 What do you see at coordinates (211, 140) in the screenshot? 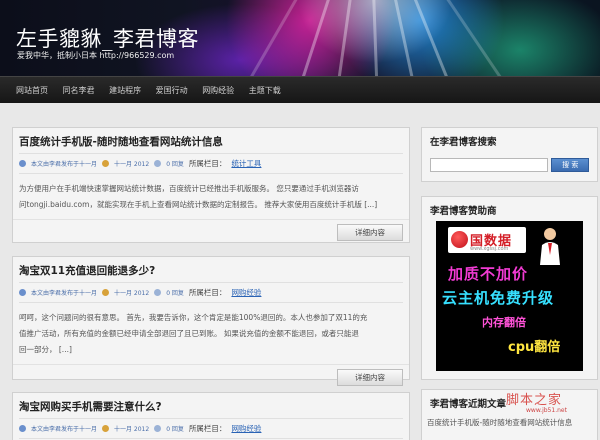
I see `post-title: 百度统计手机版-随时随地查看网站统计信息` at bounding box center [211, 140].